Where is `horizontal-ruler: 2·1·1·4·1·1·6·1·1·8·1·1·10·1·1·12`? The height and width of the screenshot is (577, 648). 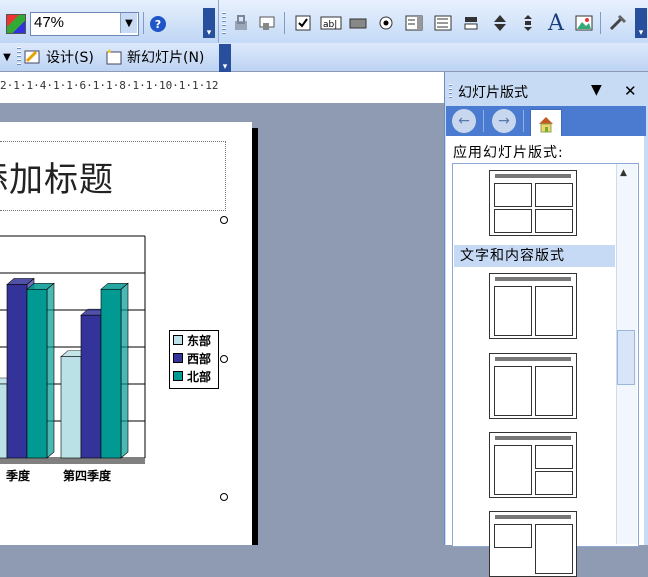 horizontal-ruler: 2·1·1·4·1·1·6·1·1·8·1·1·10·1·1·12 is located at coordinates (124, 86).